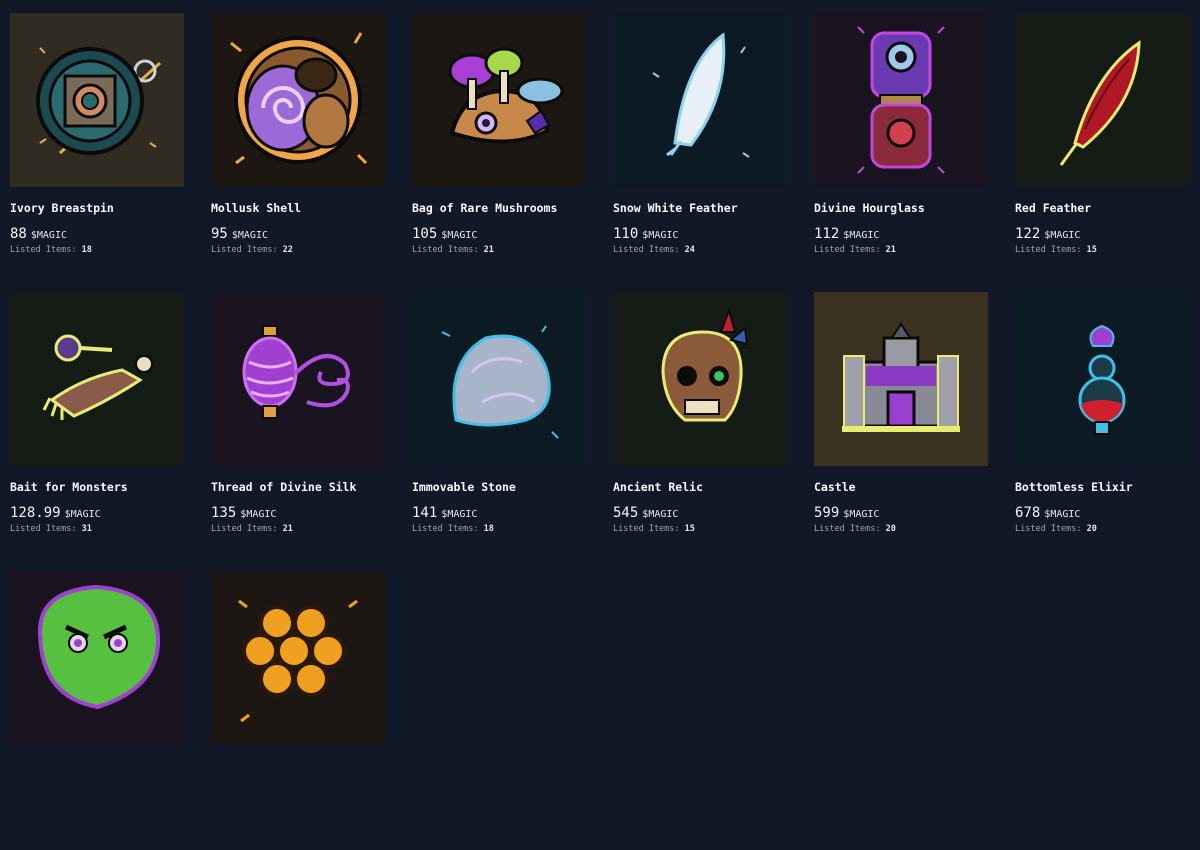  Describe the element at coordinates (827, 234) in the screenshot. I see `item-price: 112` at that location.